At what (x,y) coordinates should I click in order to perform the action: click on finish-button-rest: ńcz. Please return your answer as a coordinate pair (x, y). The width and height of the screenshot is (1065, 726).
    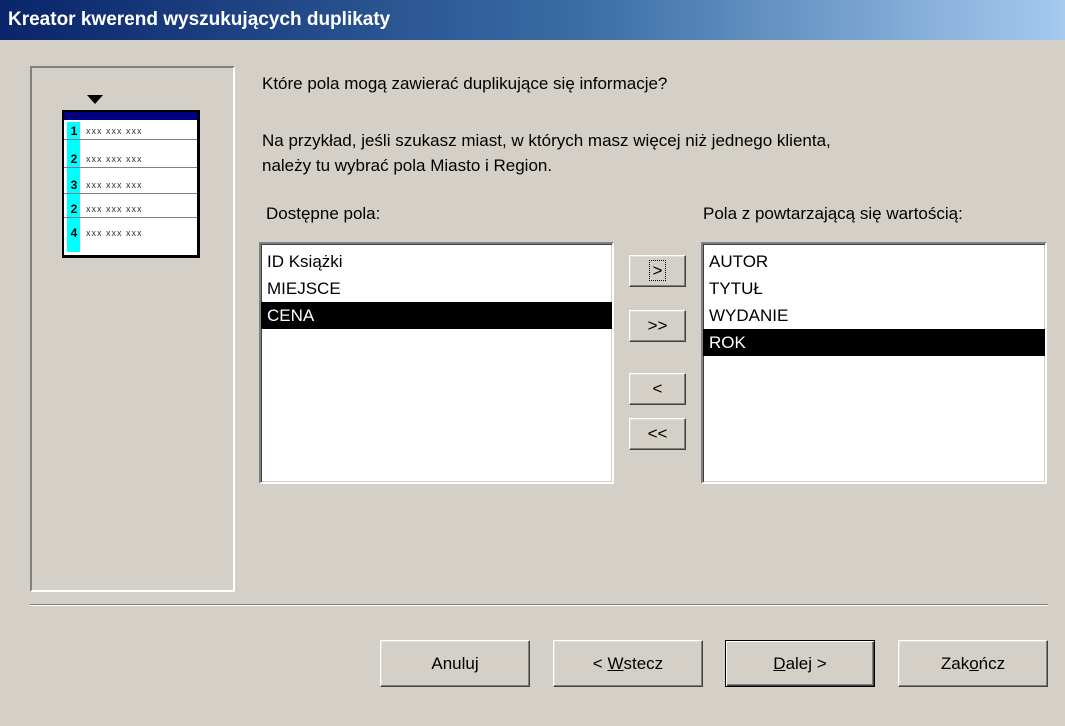
    Looking at the image, I should click on (992, 663).